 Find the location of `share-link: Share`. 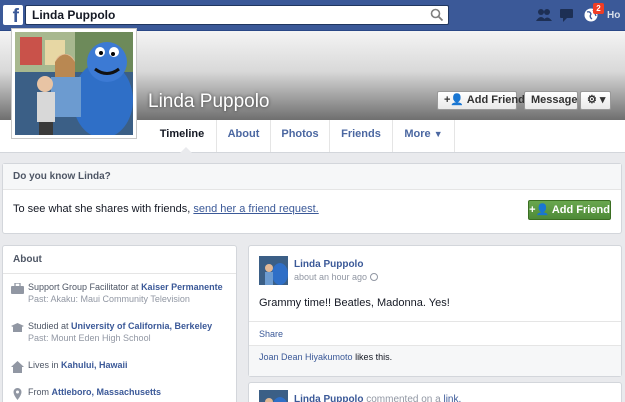

share-link: Share is located at coordinates (271, 334).